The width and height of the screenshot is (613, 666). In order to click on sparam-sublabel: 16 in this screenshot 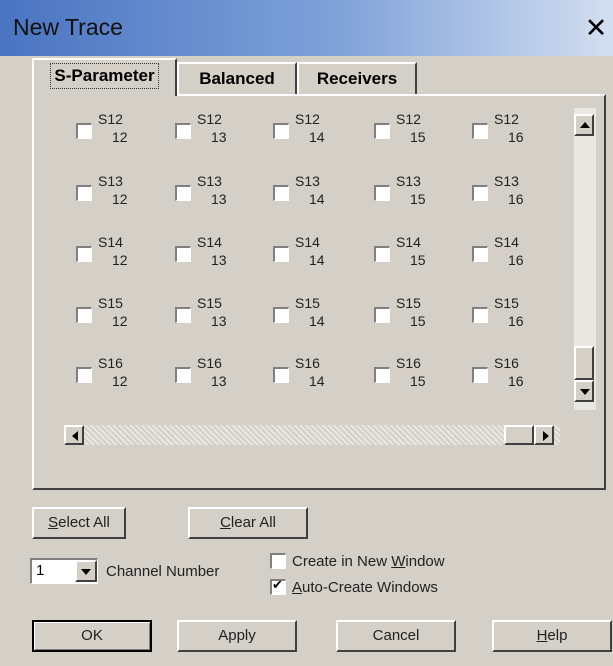, I will do `click(516, 260)`.